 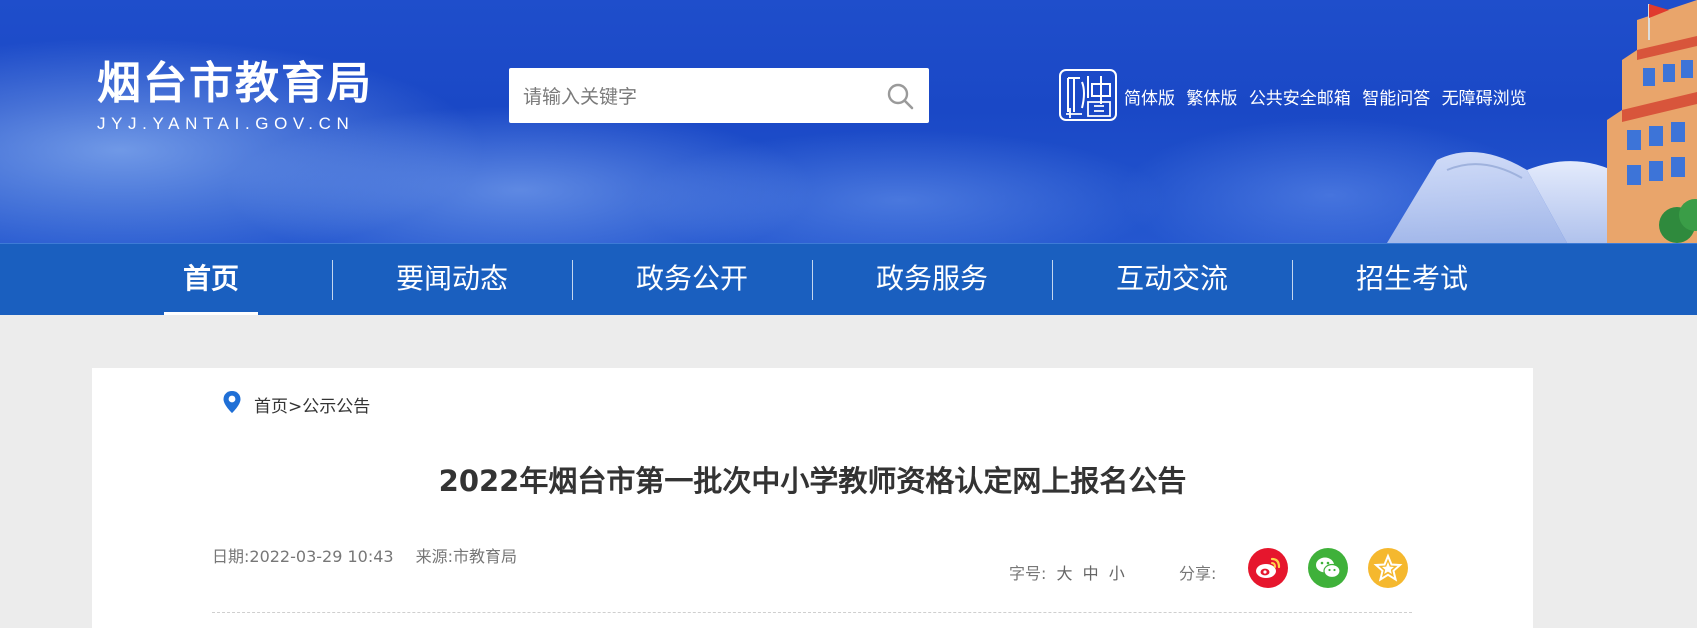 What do you see at coordinates (1028, 573) in the screenshot?
I see `font-size-label: 字号:` at bounding box center [1028, 573].